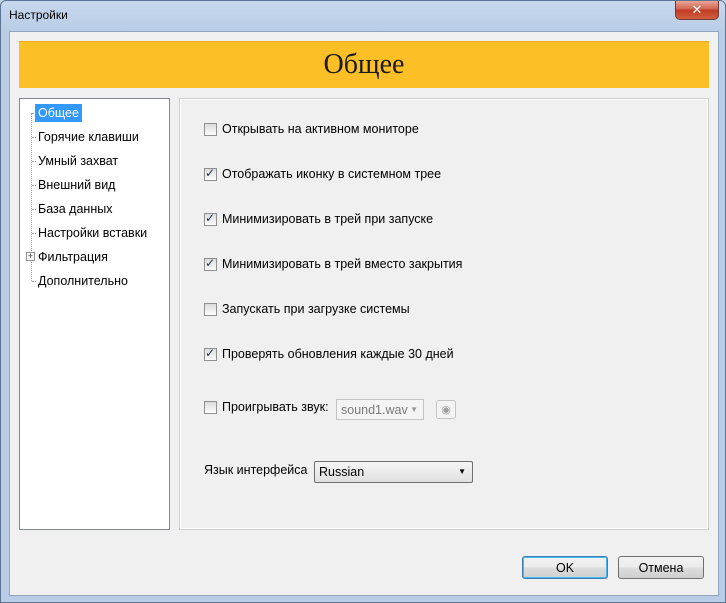 This screenshot has width=726, height=603. I want to click on tree-item-hotkeys: Горячие клавиши, so click(88, 137).